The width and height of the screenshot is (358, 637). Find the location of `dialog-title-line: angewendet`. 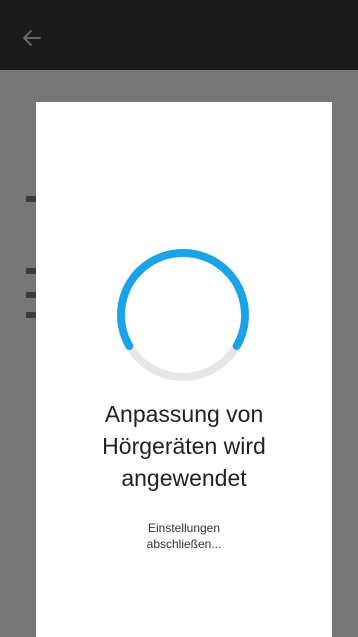

dialog-title-line: angewendet is located at coordinates (184, 478).